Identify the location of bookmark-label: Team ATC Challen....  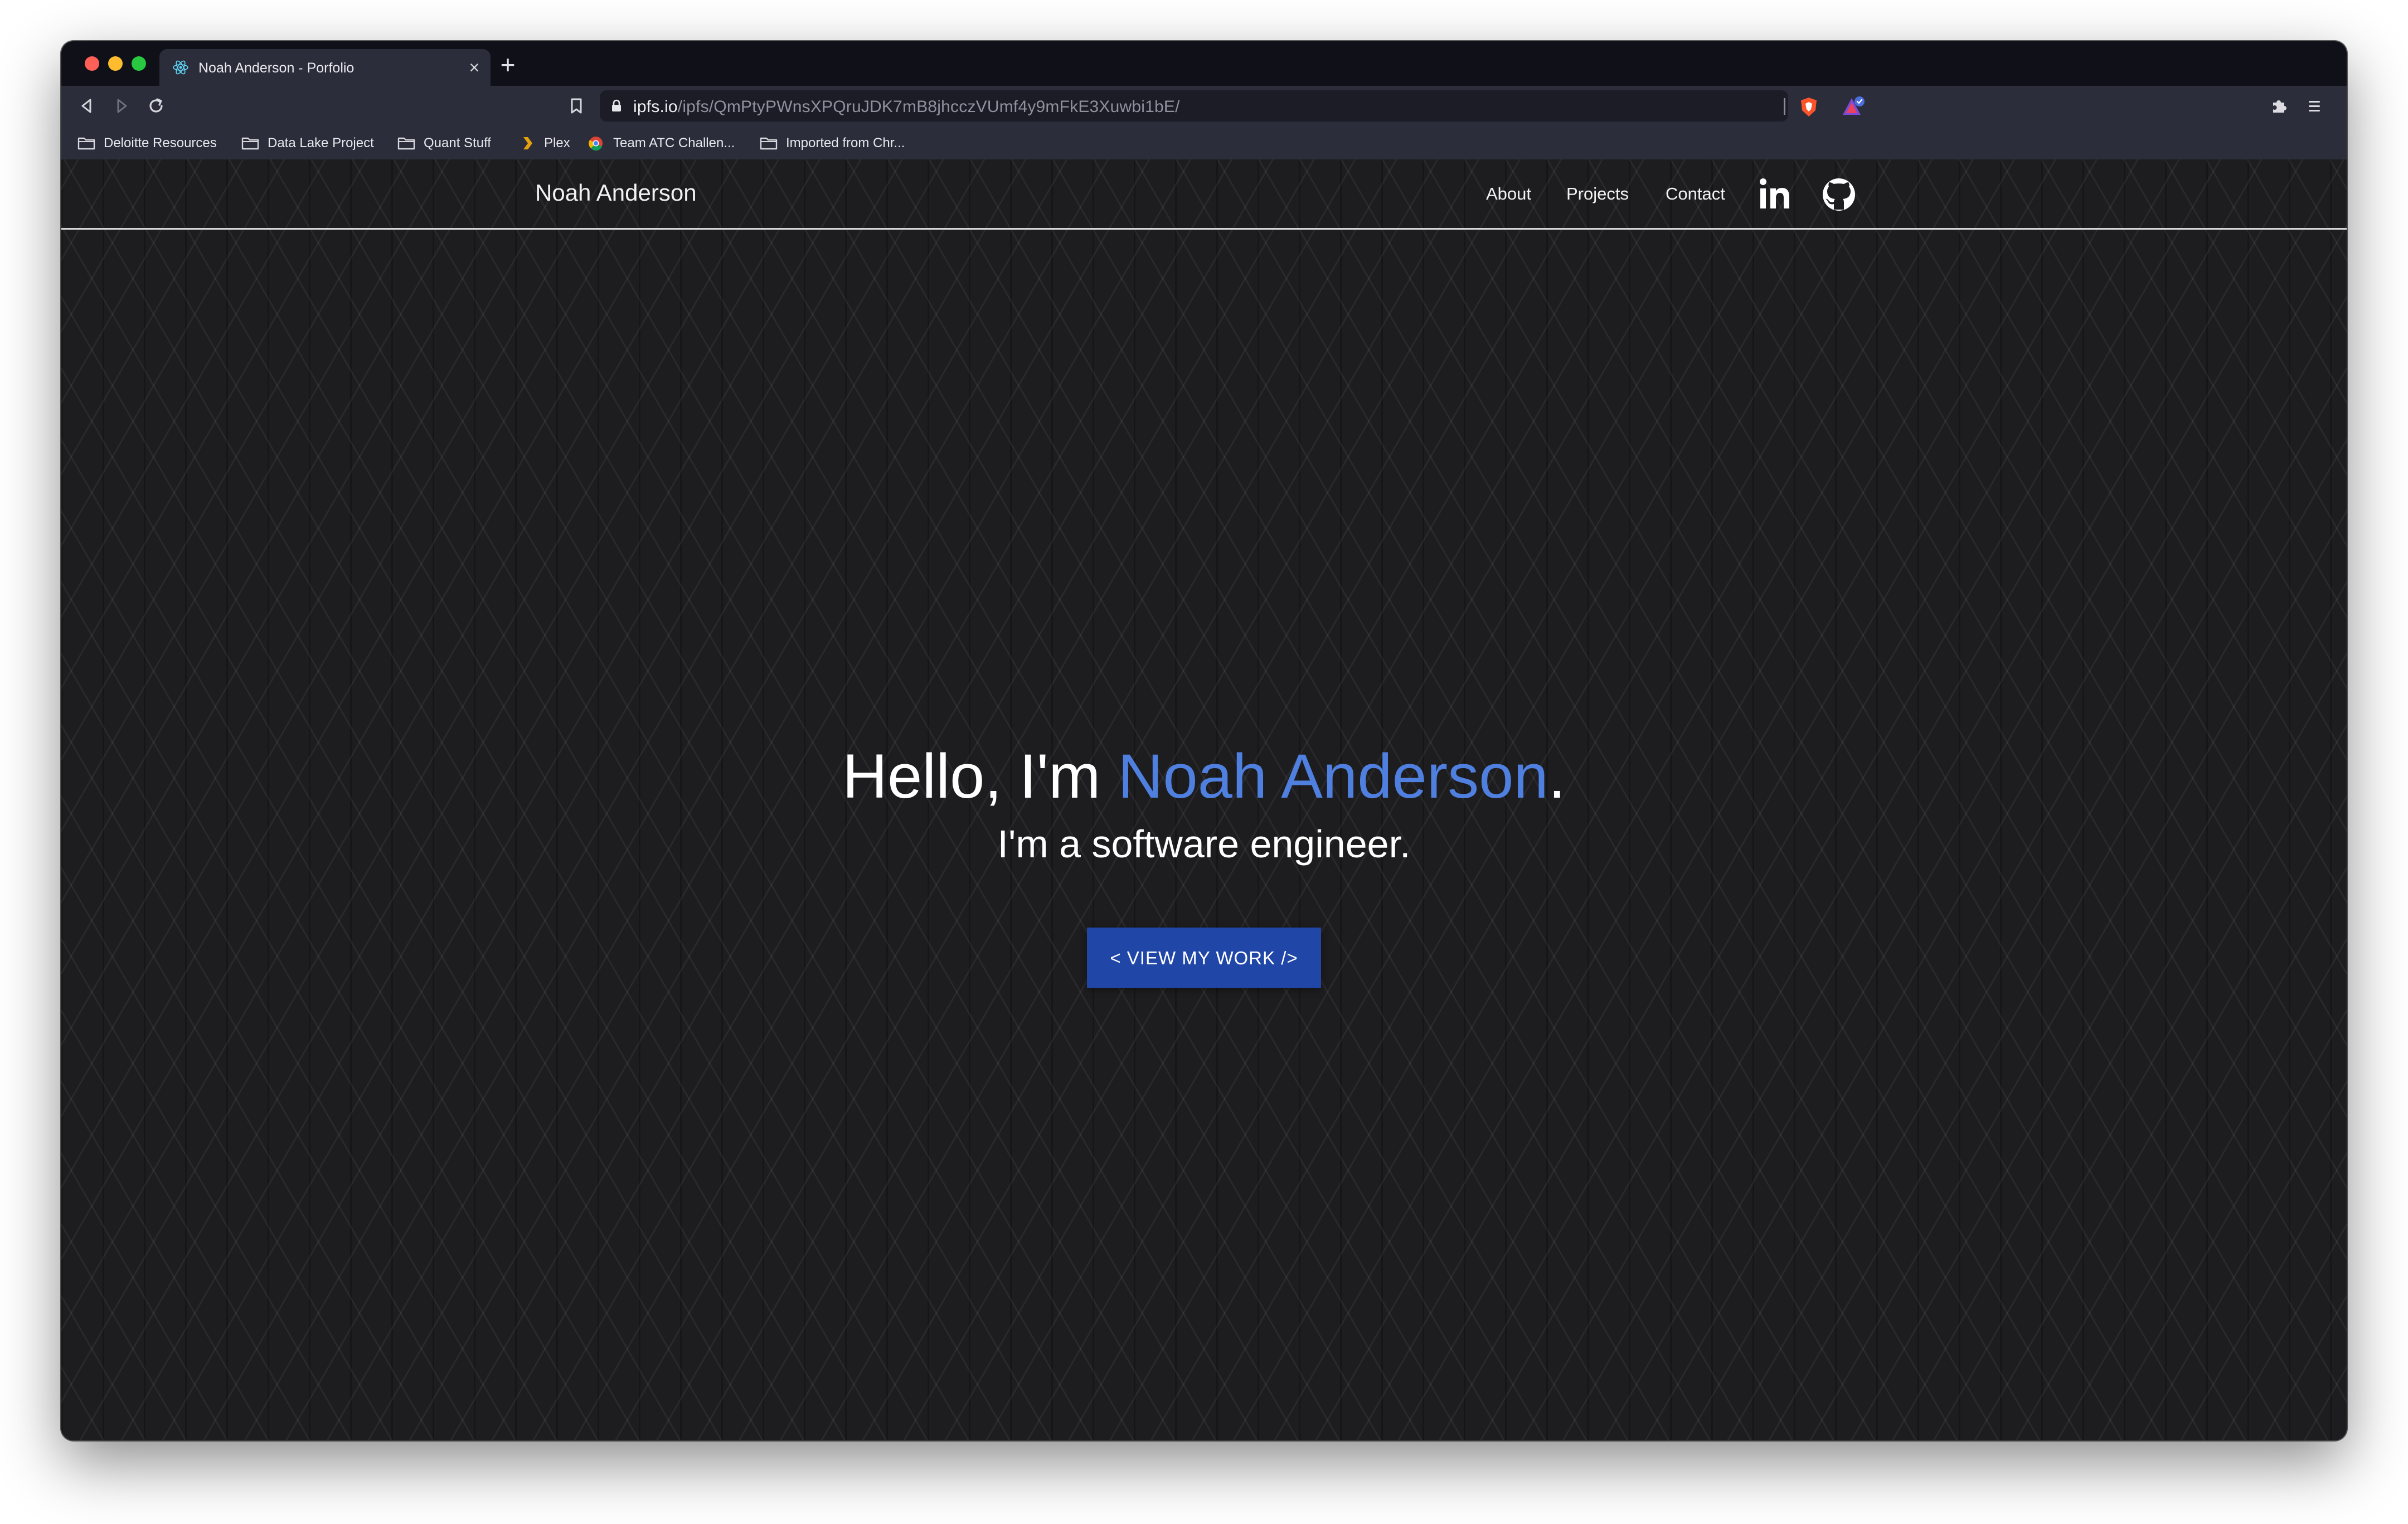
(674, 143).